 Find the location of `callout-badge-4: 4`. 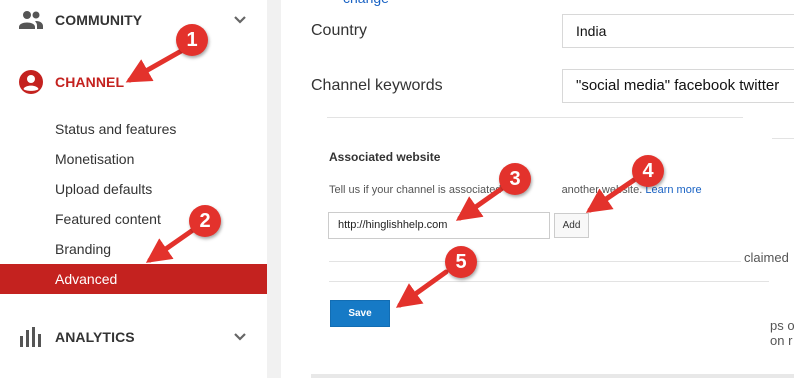

callout-badge-4: 4 is located at coordinates (648, 171).